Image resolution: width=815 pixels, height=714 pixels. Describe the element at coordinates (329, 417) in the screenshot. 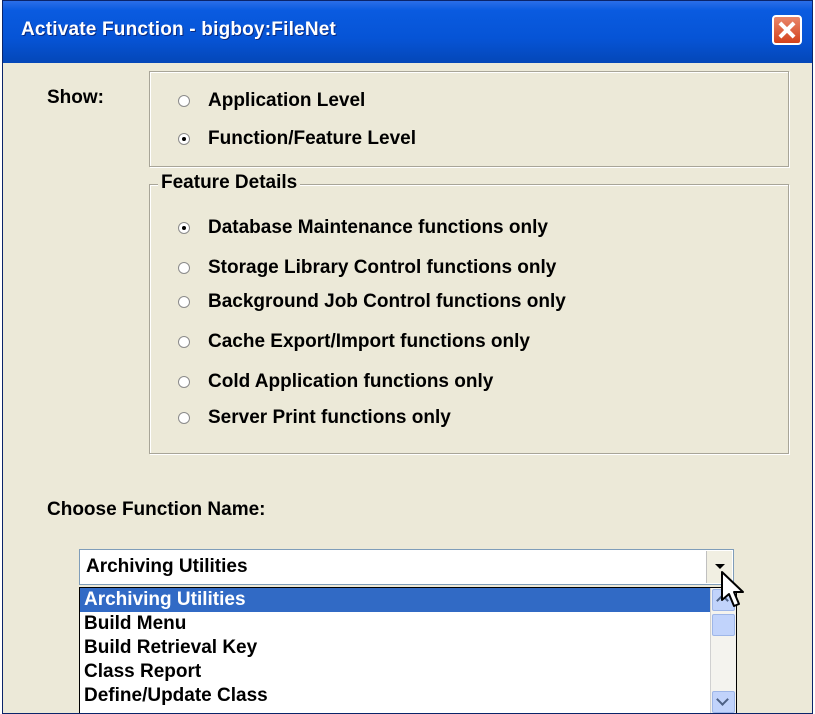

I see `radio-label-server-print: Server Print functions only` at that location.